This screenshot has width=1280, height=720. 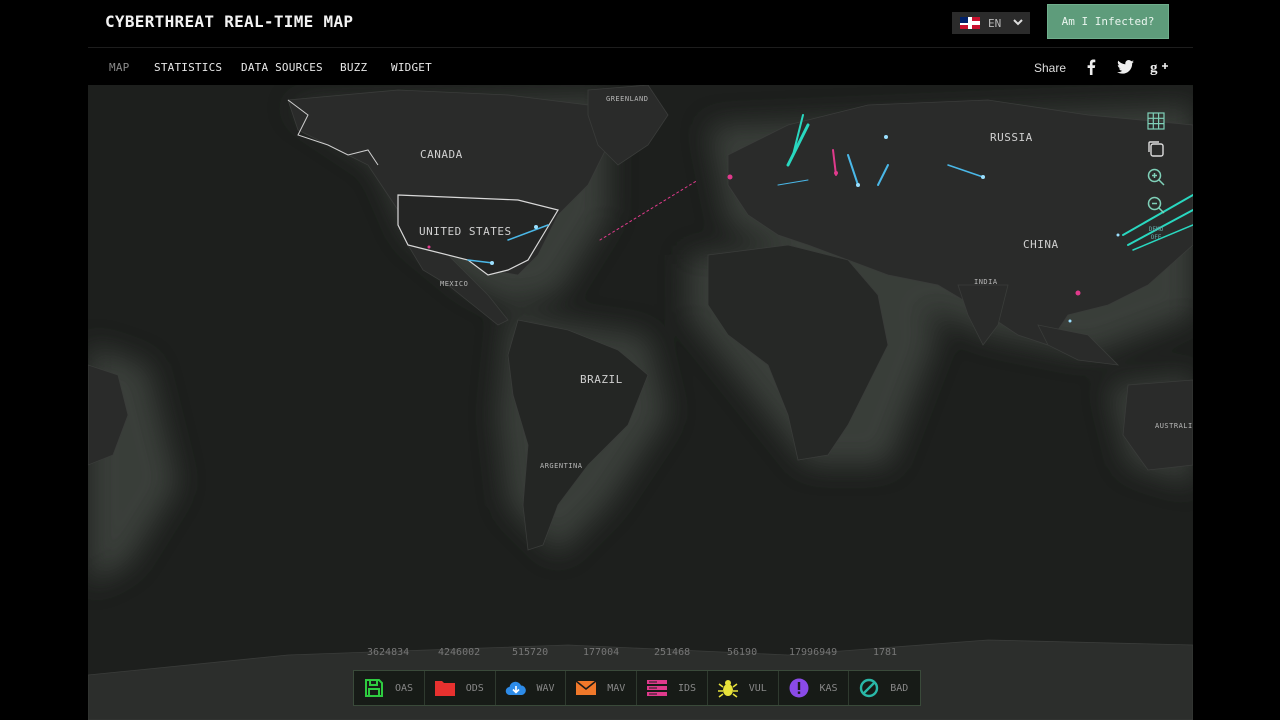 What do you see at coordinates (531, 688) in the screenshot?
I see `stat-wav: WAV` at bounding box center [531, 688].